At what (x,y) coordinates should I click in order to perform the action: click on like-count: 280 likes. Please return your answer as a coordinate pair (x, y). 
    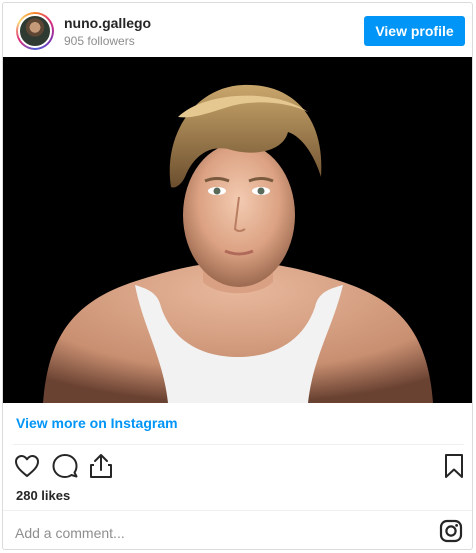
    Looking at the image, I should click on (43, 495).